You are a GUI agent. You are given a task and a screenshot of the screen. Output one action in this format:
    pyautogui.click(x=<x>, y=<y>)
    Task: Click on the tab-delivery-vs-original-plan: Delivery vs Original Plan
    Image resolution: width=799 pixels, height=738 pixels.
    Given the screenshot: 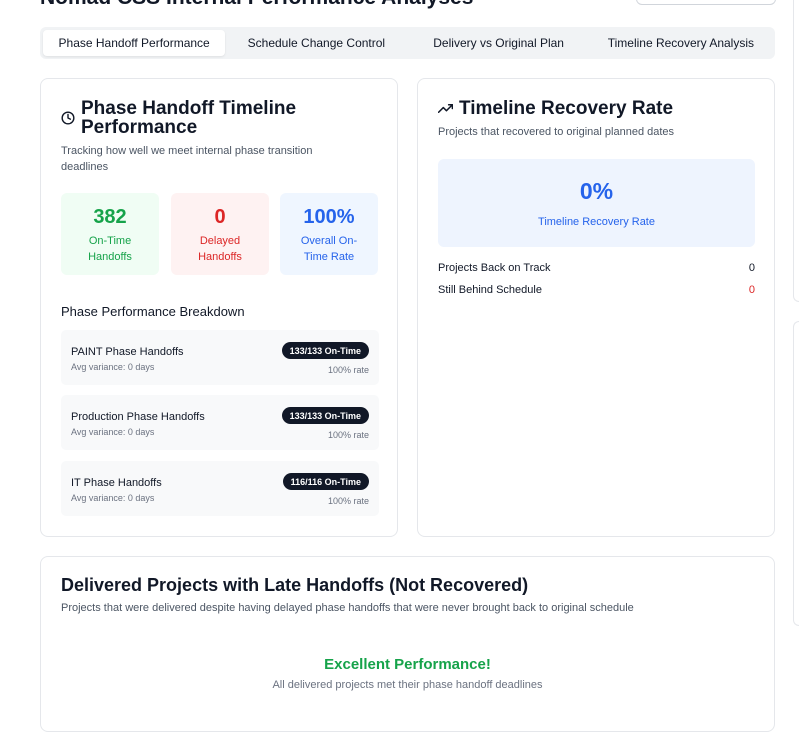 What is the action you would take?
    pyautogui.click(x=499, y=43)
    